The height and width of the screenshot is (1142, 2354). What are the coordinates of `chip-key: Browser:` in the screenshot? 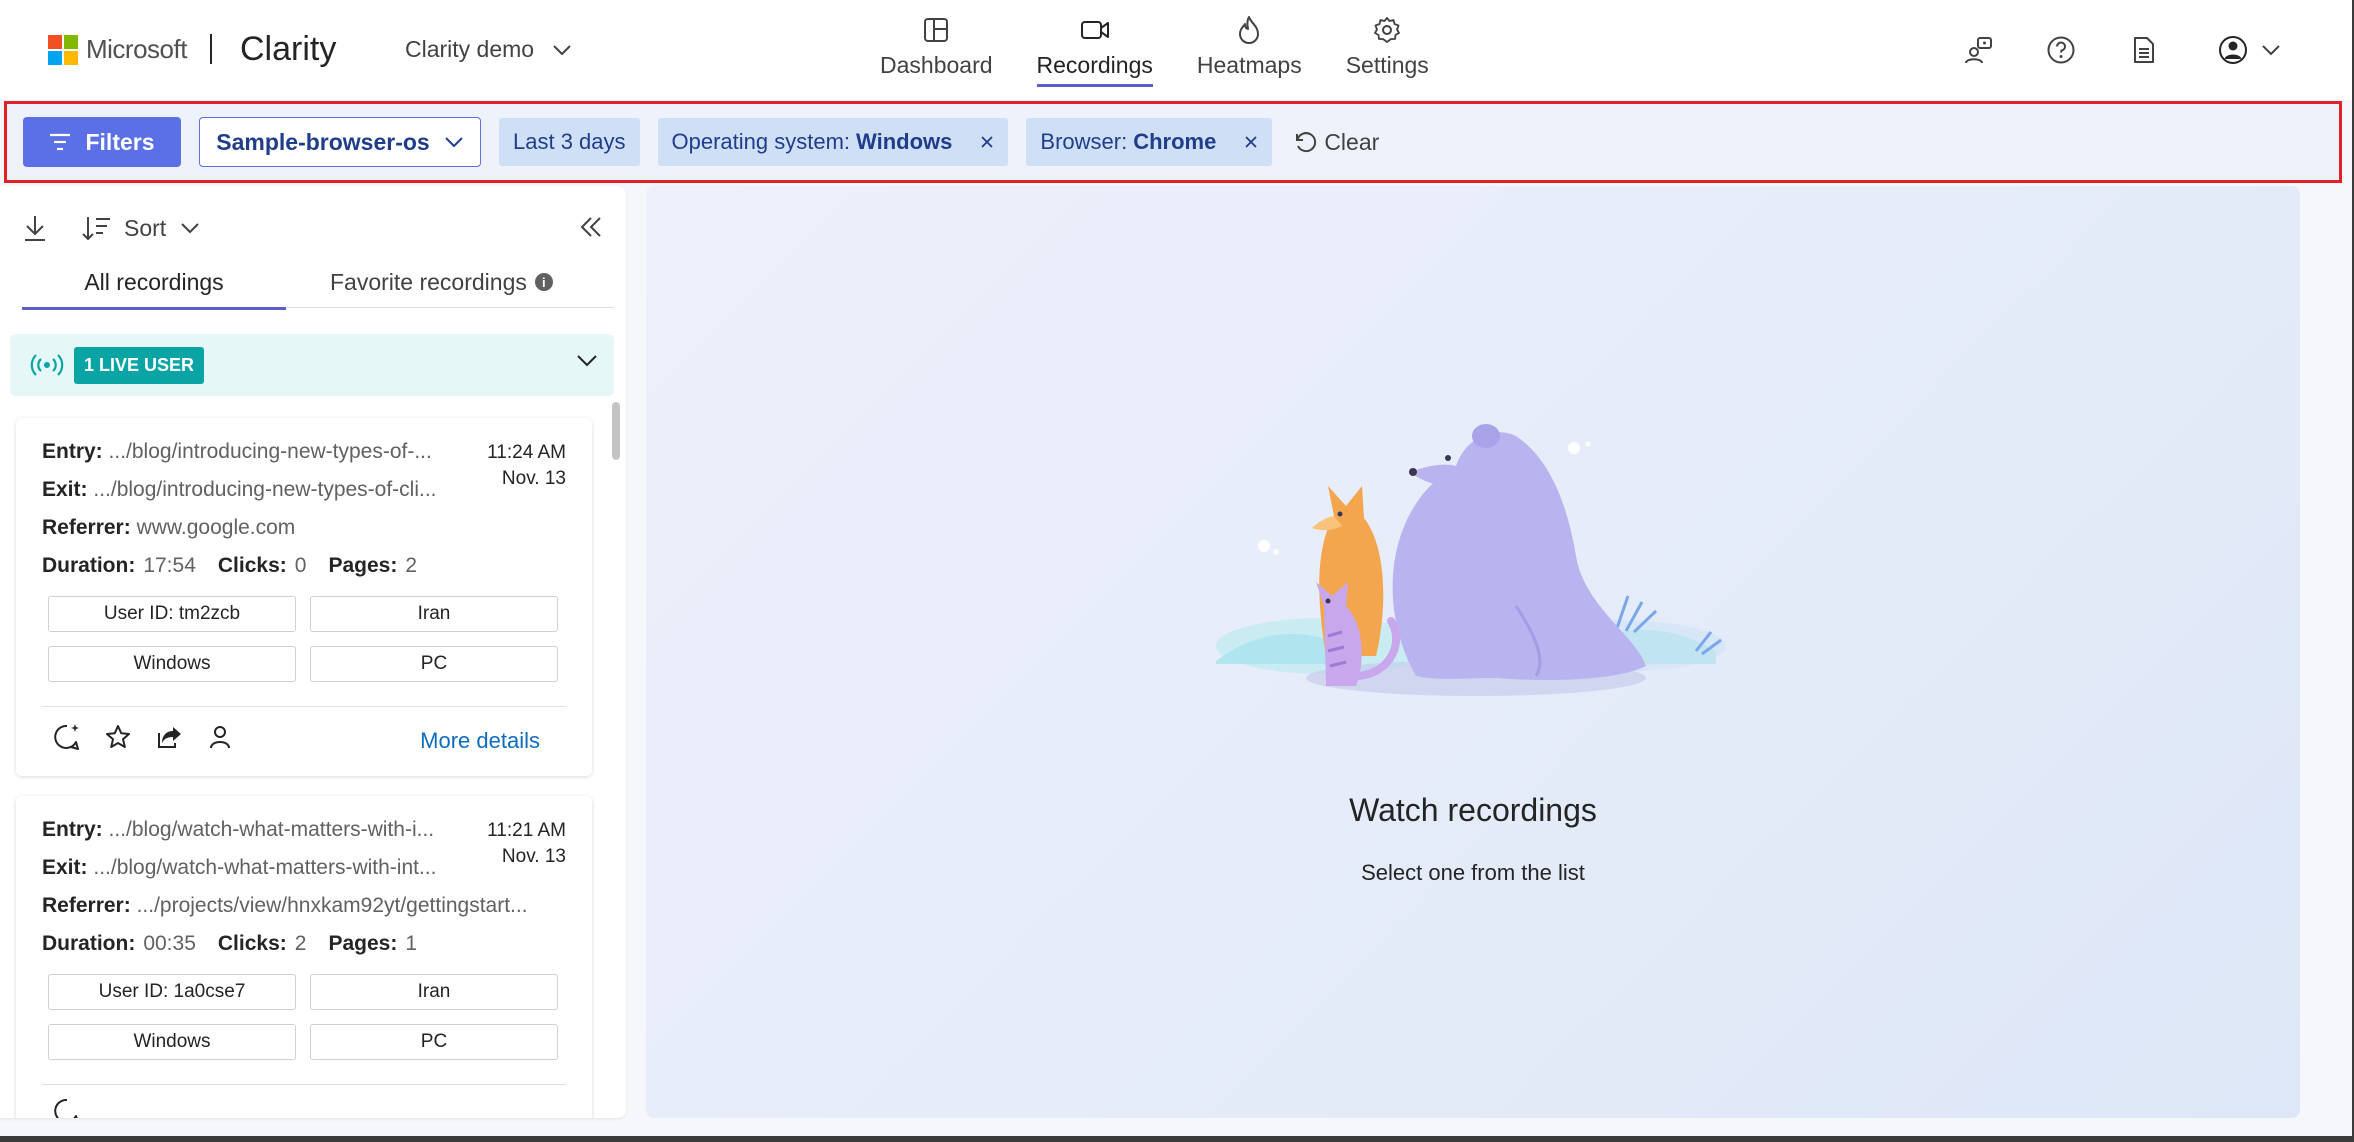 It's located at (1084, 141).